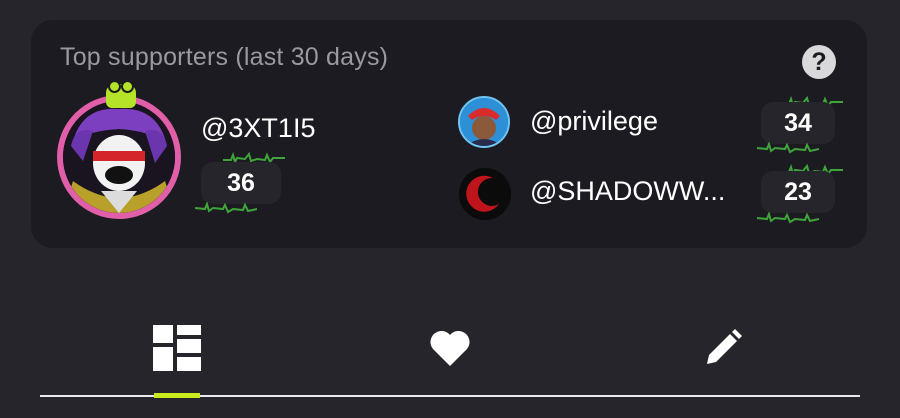  Describe the element at coordinates (258, 128) in the screenshot. I see `top-supporter-username: @3XT1I5` at that location.